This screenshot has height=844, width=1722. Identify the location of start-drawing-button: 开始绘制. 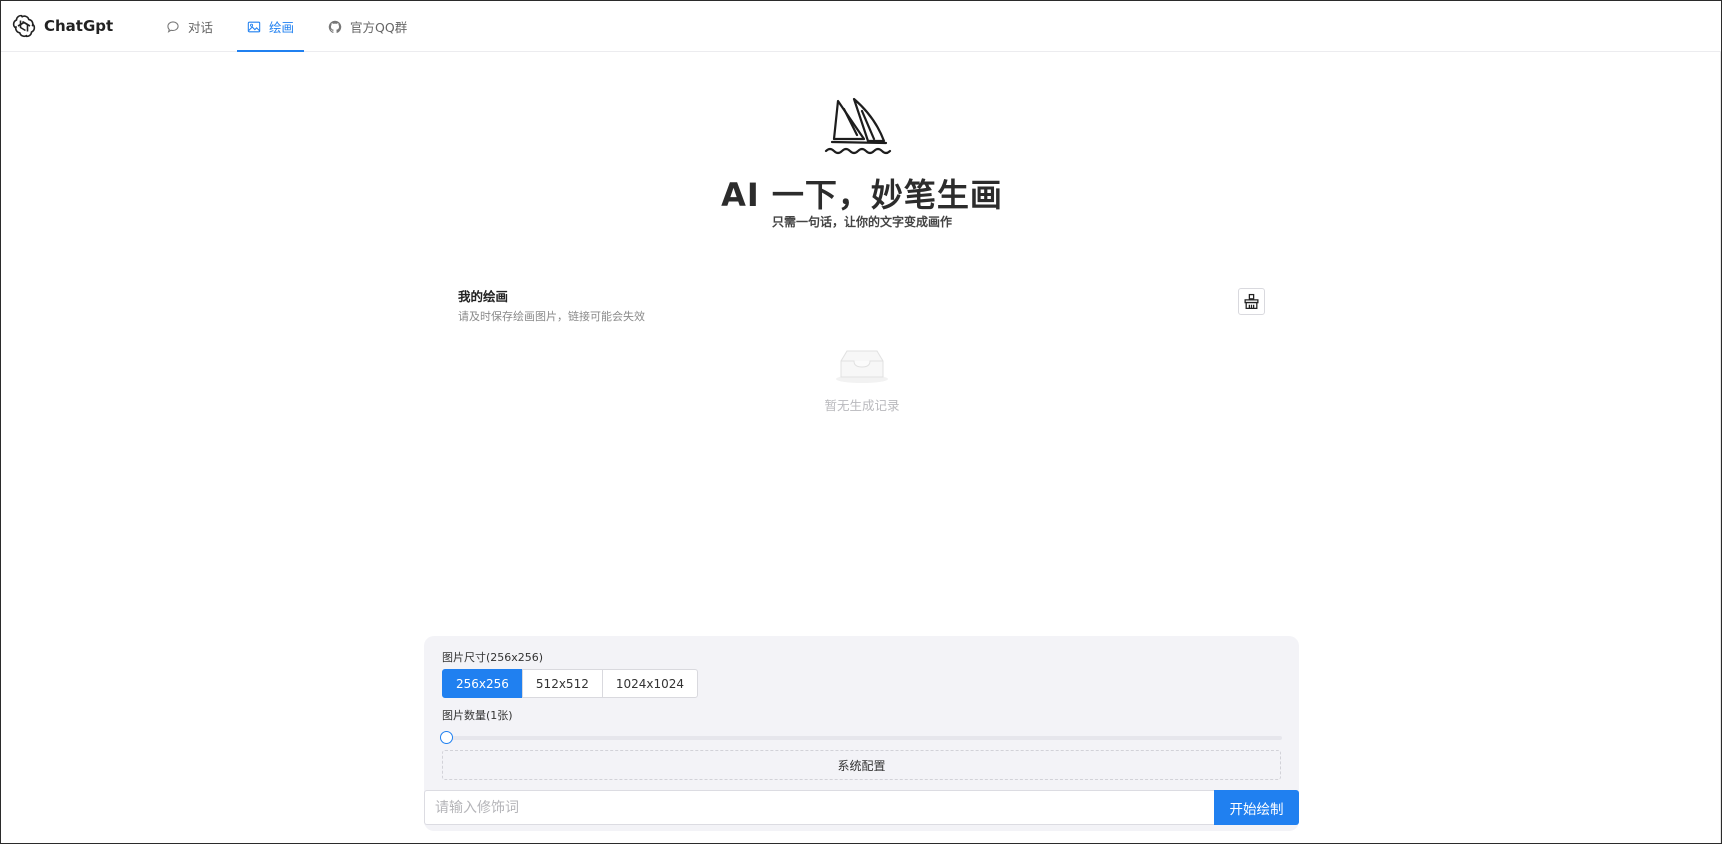
(1256, 807).